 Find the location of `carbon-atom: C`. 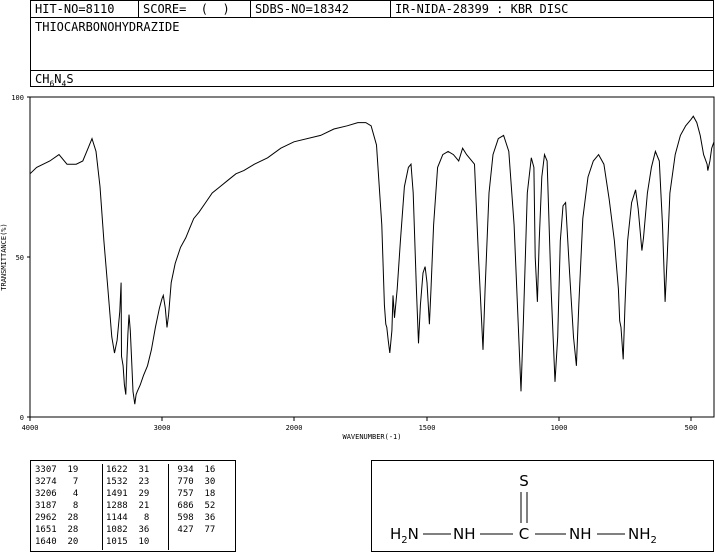

carbon-atom: C is located at coordinates (524, 534).